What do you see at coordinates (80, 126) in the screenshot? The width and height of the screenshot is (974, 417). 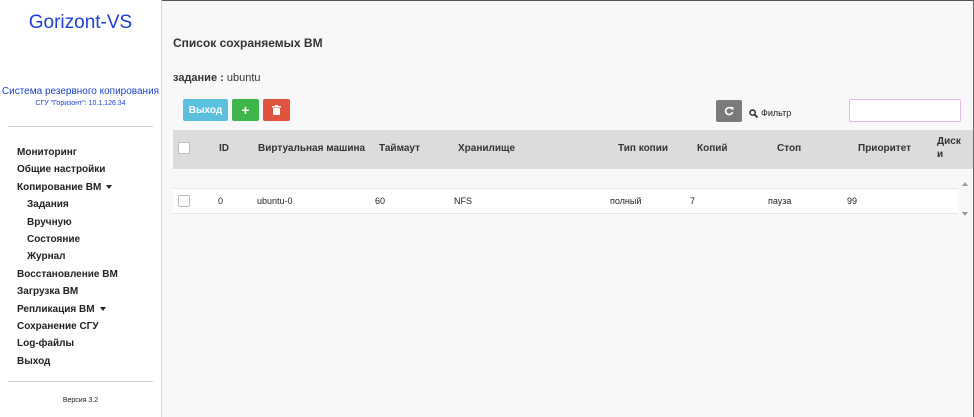 I see `sidebar-divider-top` at bounding box center [80, 126].